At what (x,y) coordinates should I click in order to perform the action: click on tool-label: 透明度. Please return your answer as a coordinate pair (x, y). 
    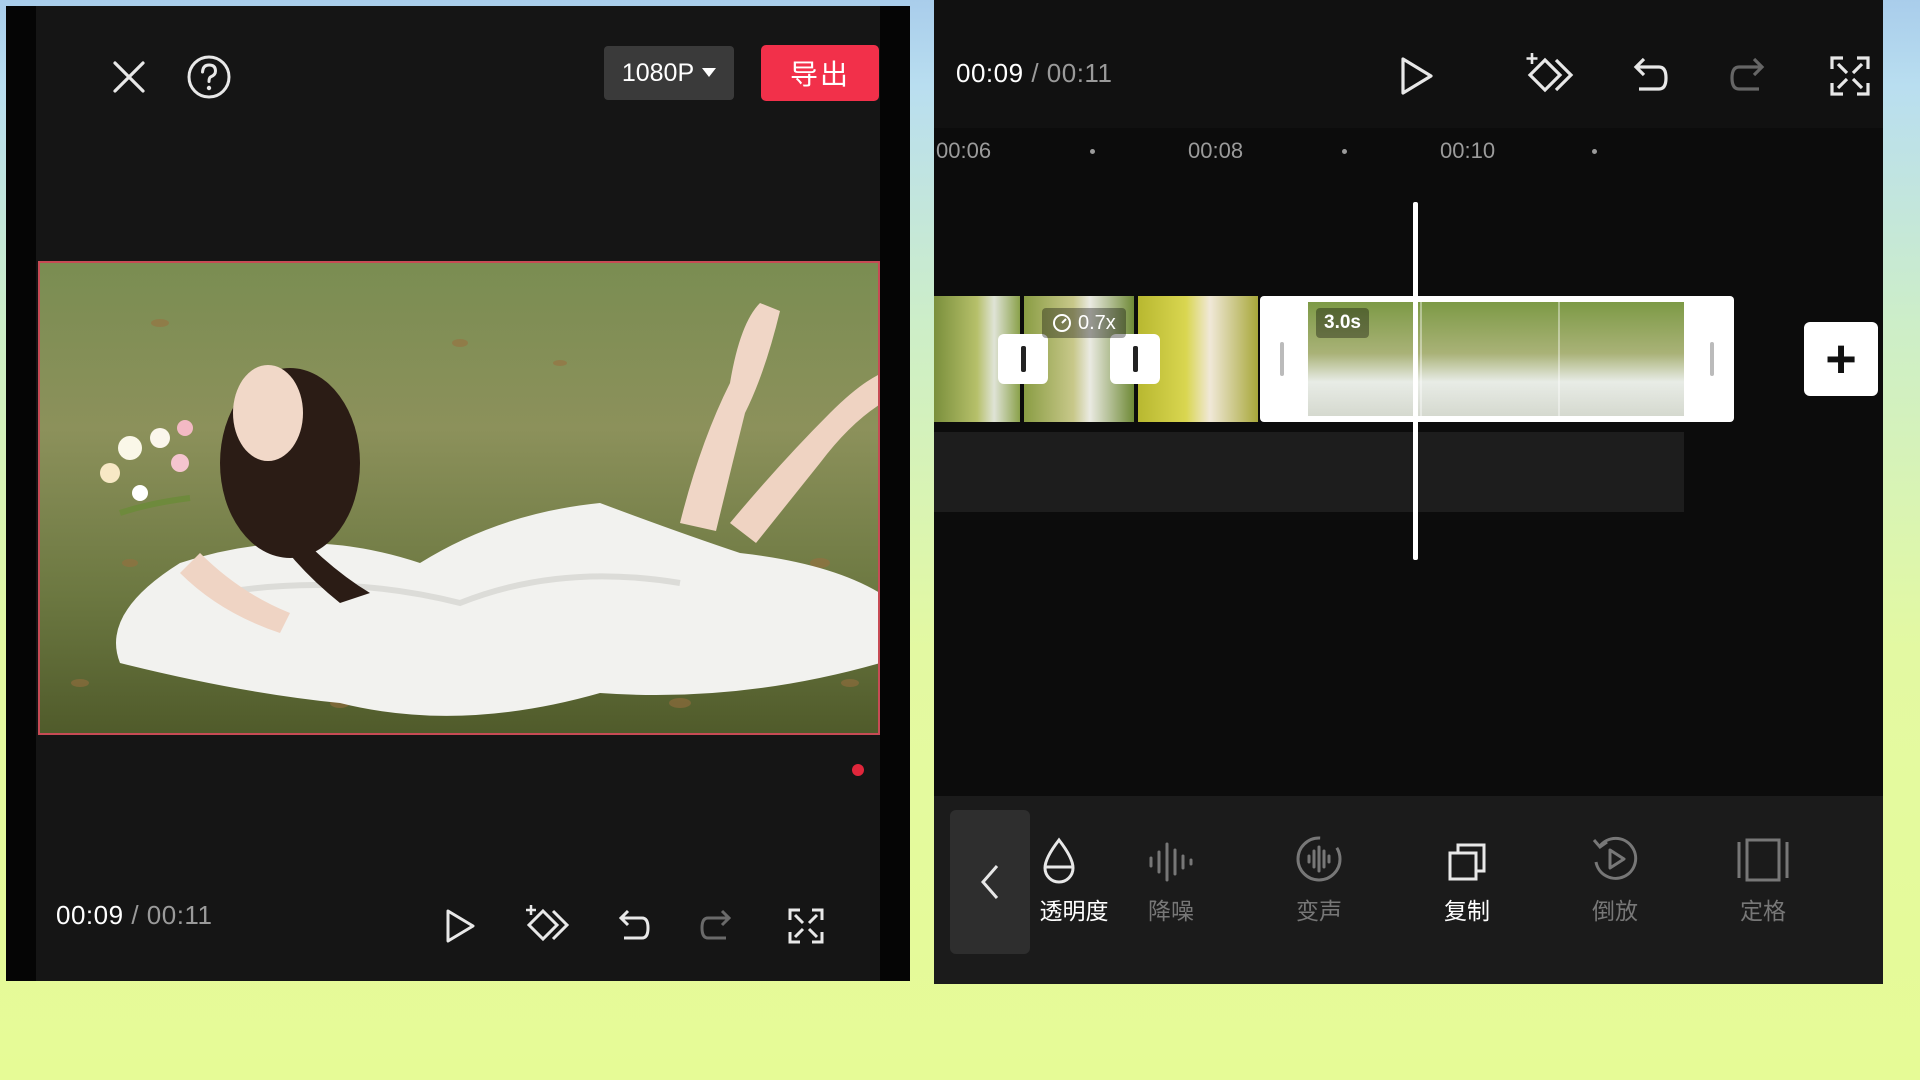
    Looking at the image, I should click on (1074, 911).